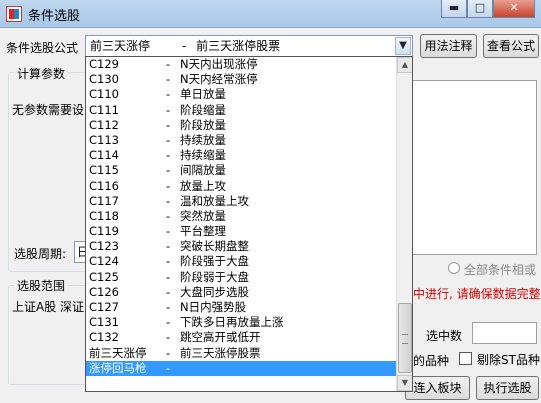  Describe the element at coordinates (403, 46) in the screenshot. I see `chevron-down-icon: ▼` at that location.